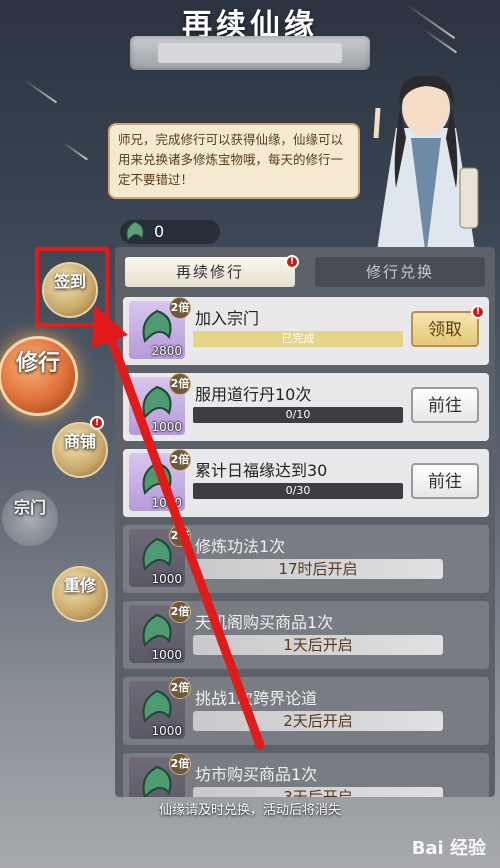 The width and height of the screenshot is (500, 868). What do you see at coordinates (210, 272) in the screenshot?
I see `tab-practice: 再续修行` at bounding box center [210, 272].